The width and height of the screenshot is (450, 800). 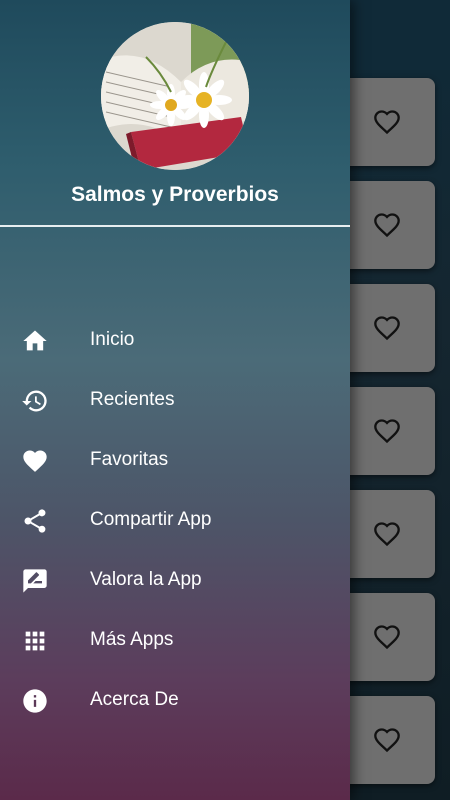 I want to click on apps-grid-icon, so click(x=35, y=641).